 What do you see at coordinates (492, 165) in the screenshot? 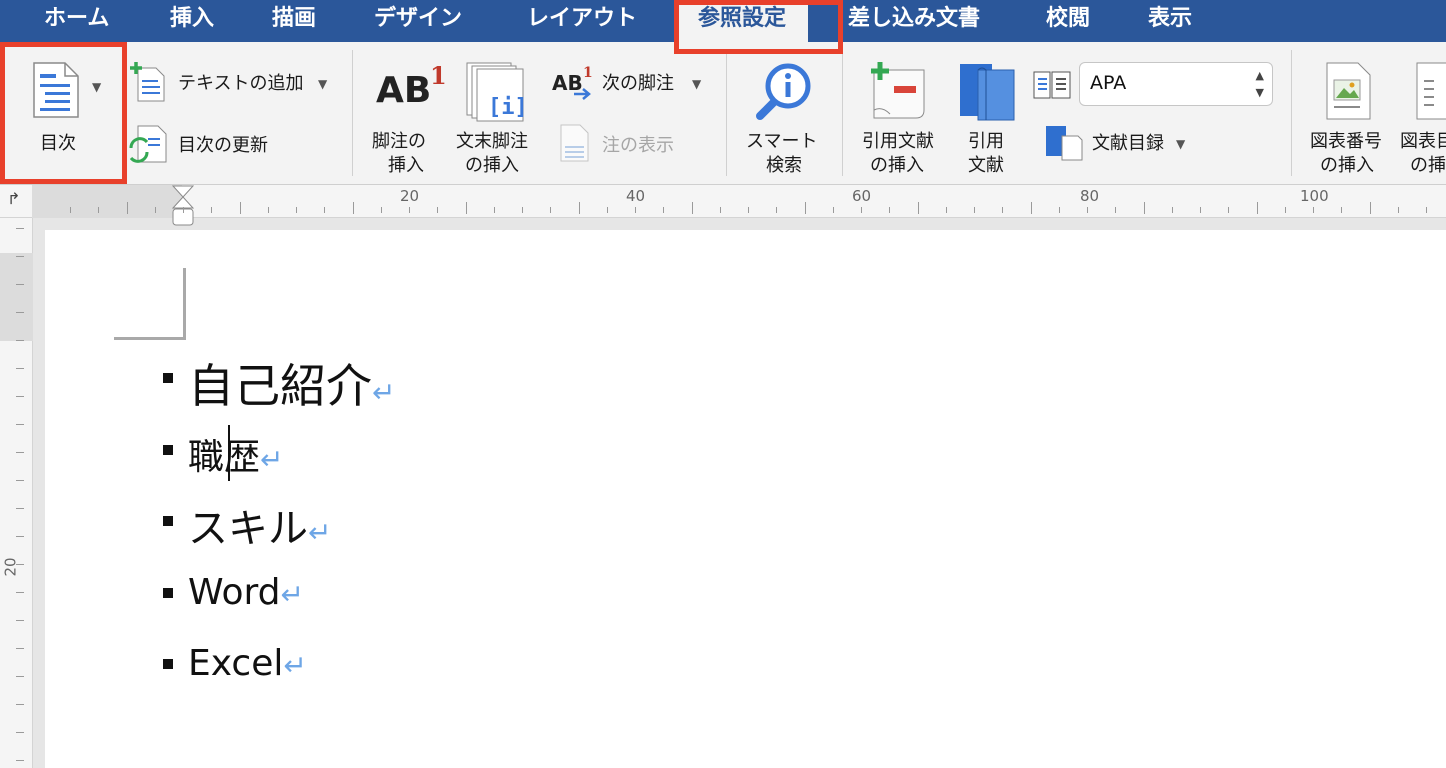
I see `insert-endnote-label-2: の挿入` at bounding box center [492, 165].